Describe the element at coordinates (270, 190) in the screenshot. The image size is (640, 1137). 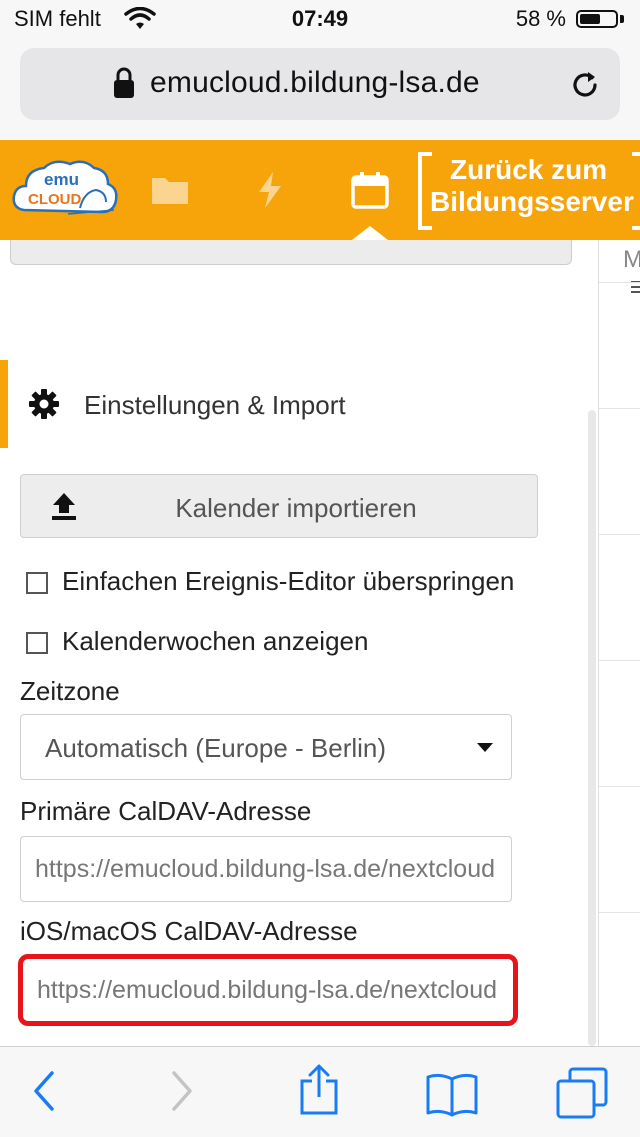
I see `lightning-icon` at that location.